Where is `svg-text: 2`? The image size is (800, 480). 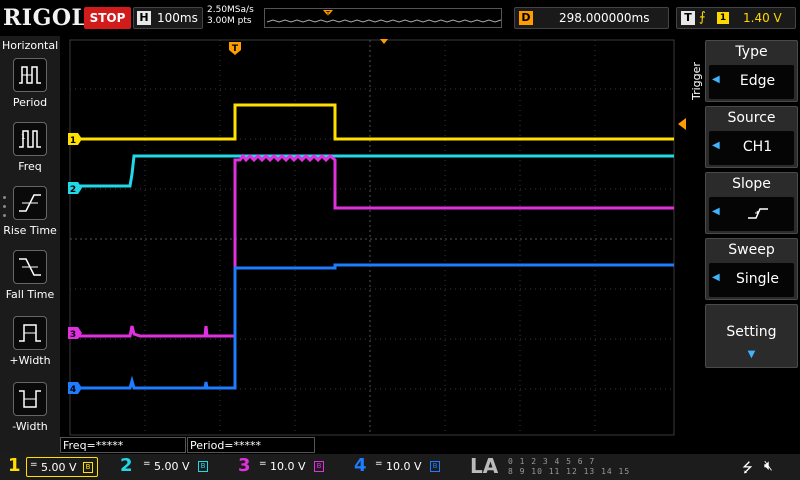 svg-text: 2 is located at coordinates (73, 190).